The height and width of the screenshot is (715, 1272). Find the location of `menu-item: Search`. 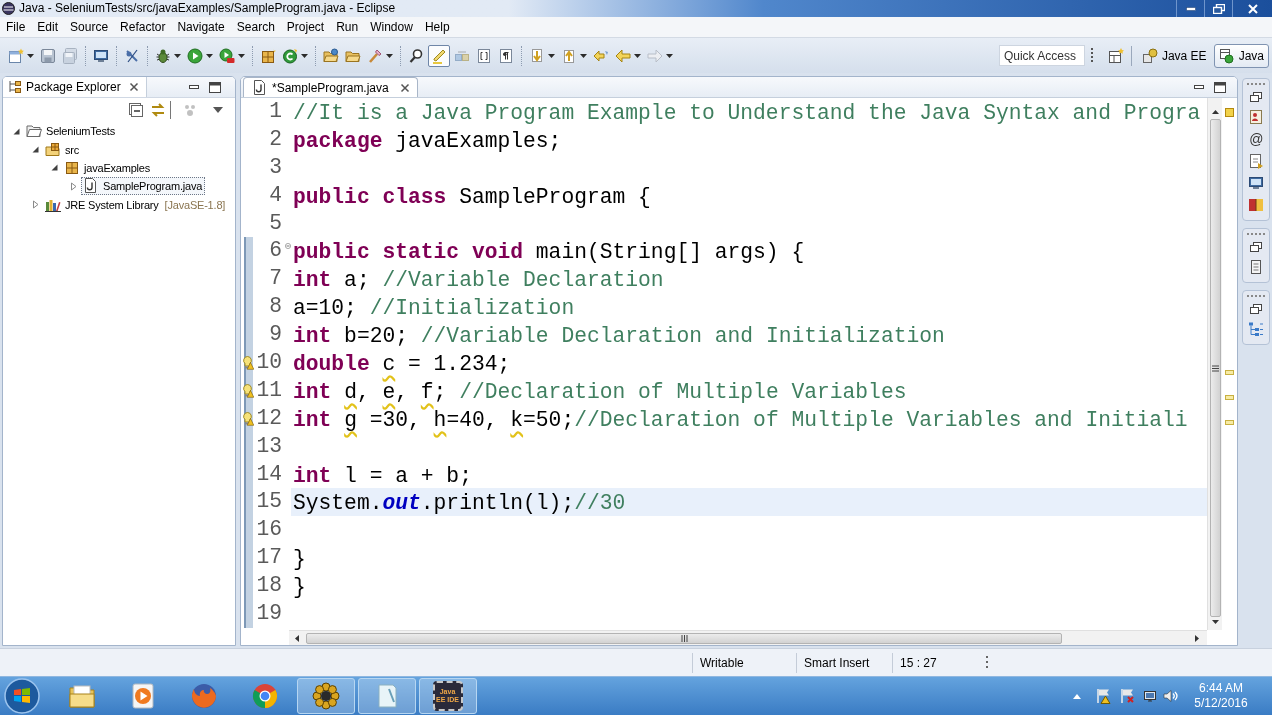

menu-item: Search is located at coordinates (255, 27).